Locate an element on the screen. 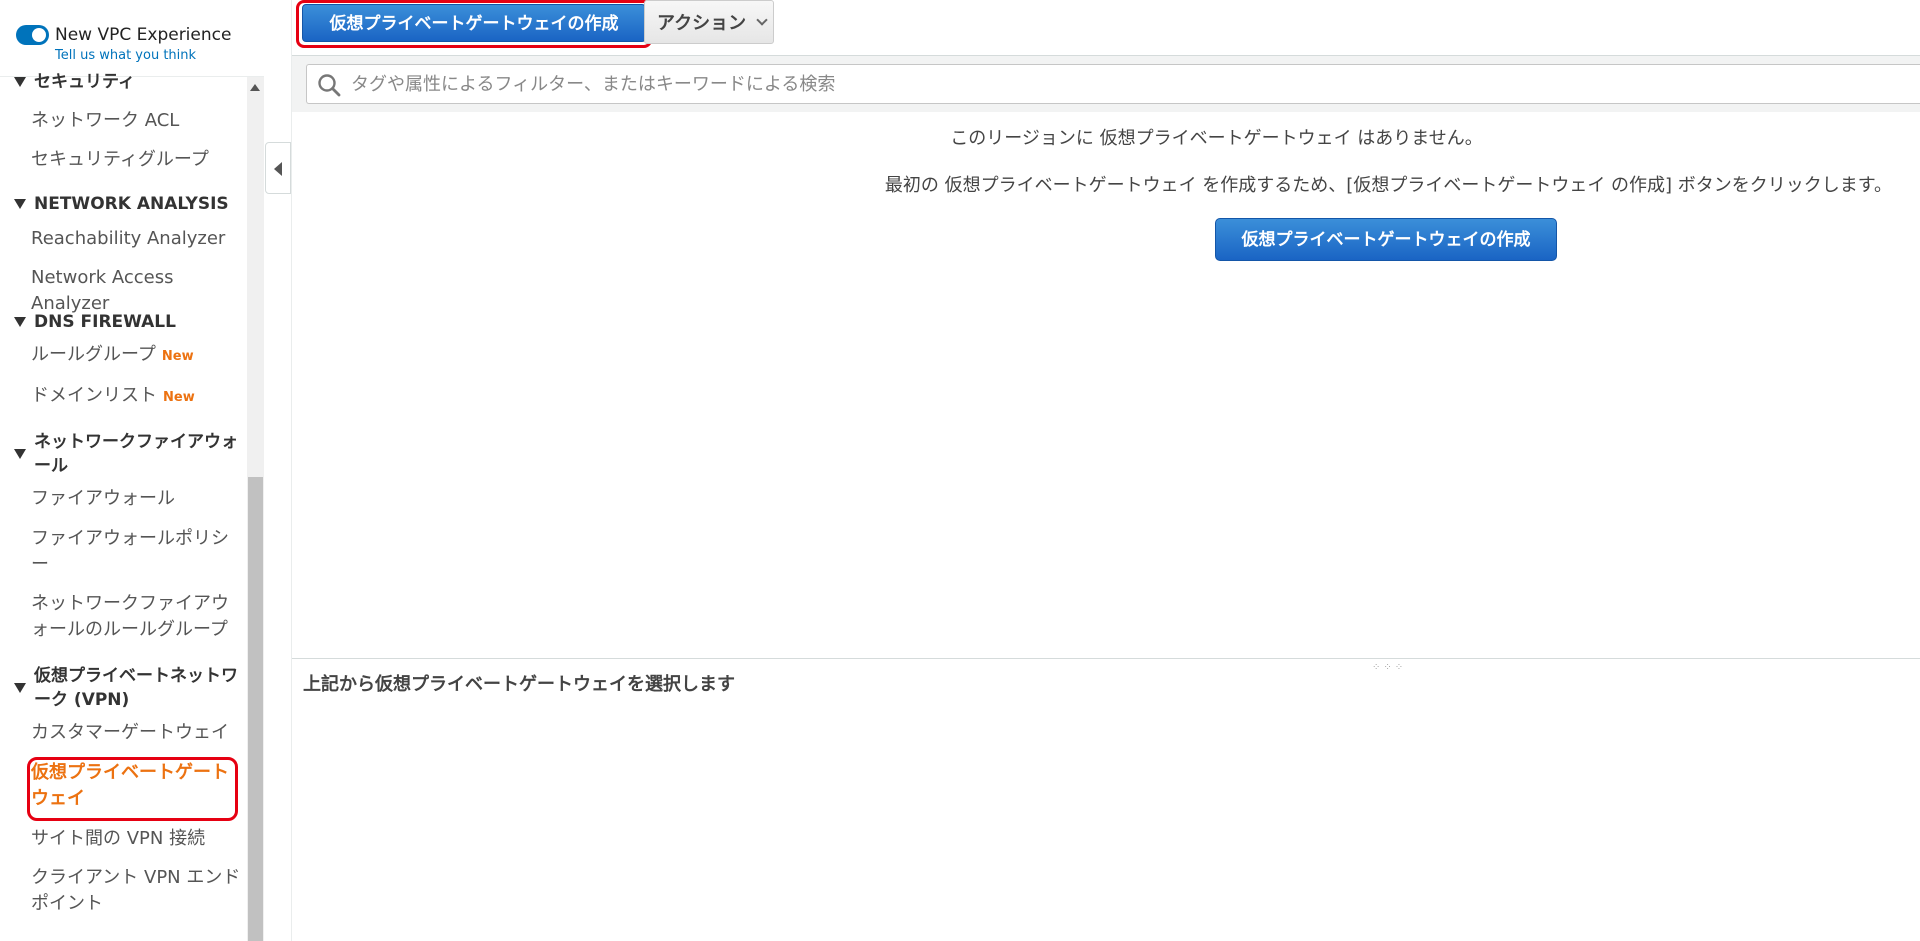 This screenshot has width=1920, height=941. new-vpc-experience-toggle is located at coordinates (32, 35).